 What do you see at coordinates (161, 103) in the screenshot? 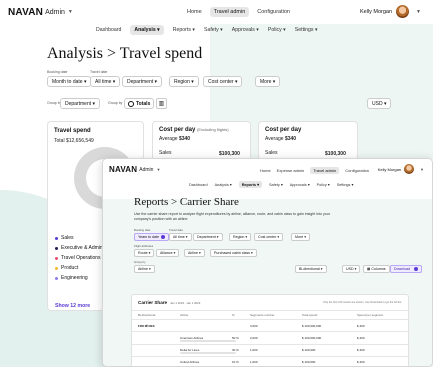
I see `chart-view-icon: ▥` at bounding box center [161, 103].